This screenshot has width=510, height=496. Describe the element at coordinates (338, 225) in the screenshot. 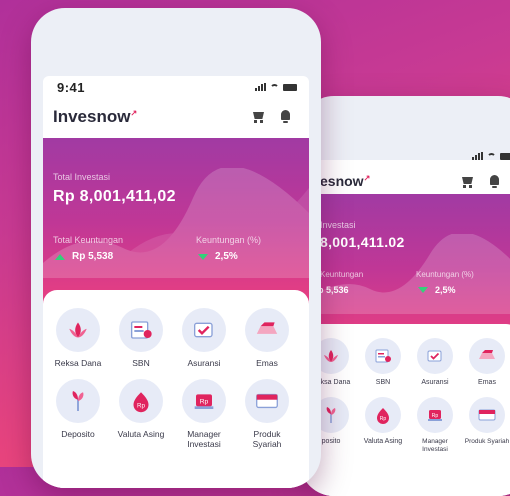

I see `total-investment-label: Investasi` at that location.